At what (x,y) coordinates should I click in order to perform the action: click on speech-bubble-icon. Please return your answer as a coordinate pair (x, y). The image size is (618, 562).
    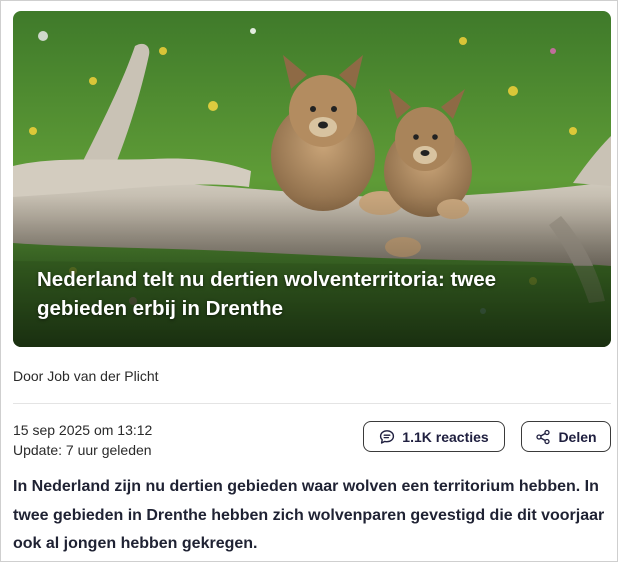
    Looking at the image, I should click on (387, 437).